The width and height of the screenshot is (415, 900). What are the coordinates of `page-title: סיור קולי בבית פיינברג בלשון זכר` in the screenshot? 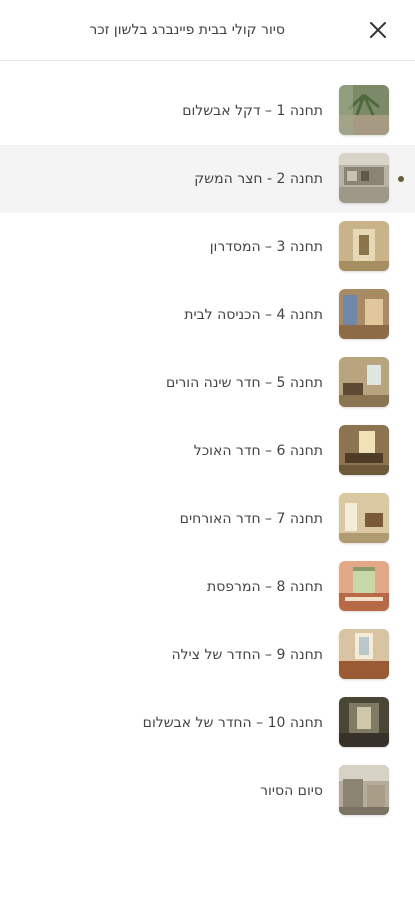 It's located at (187, 30).